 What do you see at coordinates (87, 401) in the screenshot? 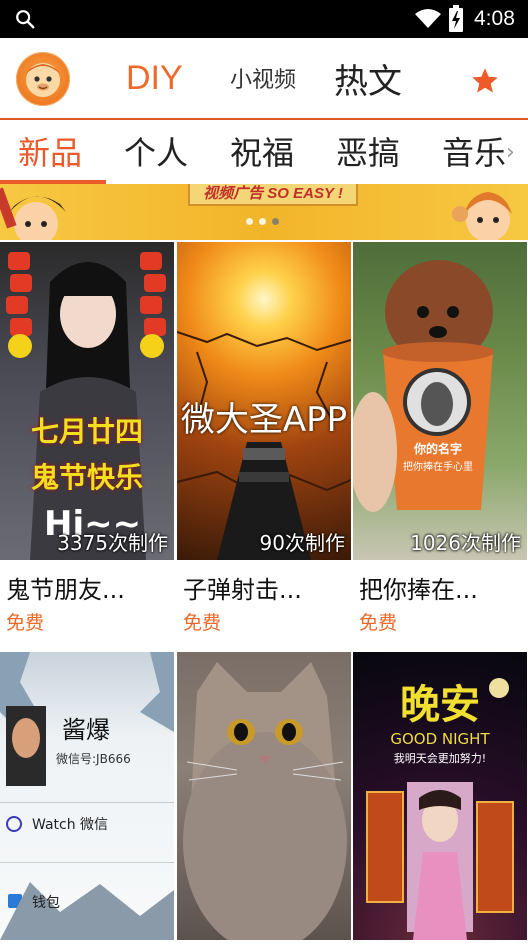
I see `template-thumbnail: 七月廿四 鬼节快乐 Hi~~ 3375次制作` at bounding box center [87, 401].